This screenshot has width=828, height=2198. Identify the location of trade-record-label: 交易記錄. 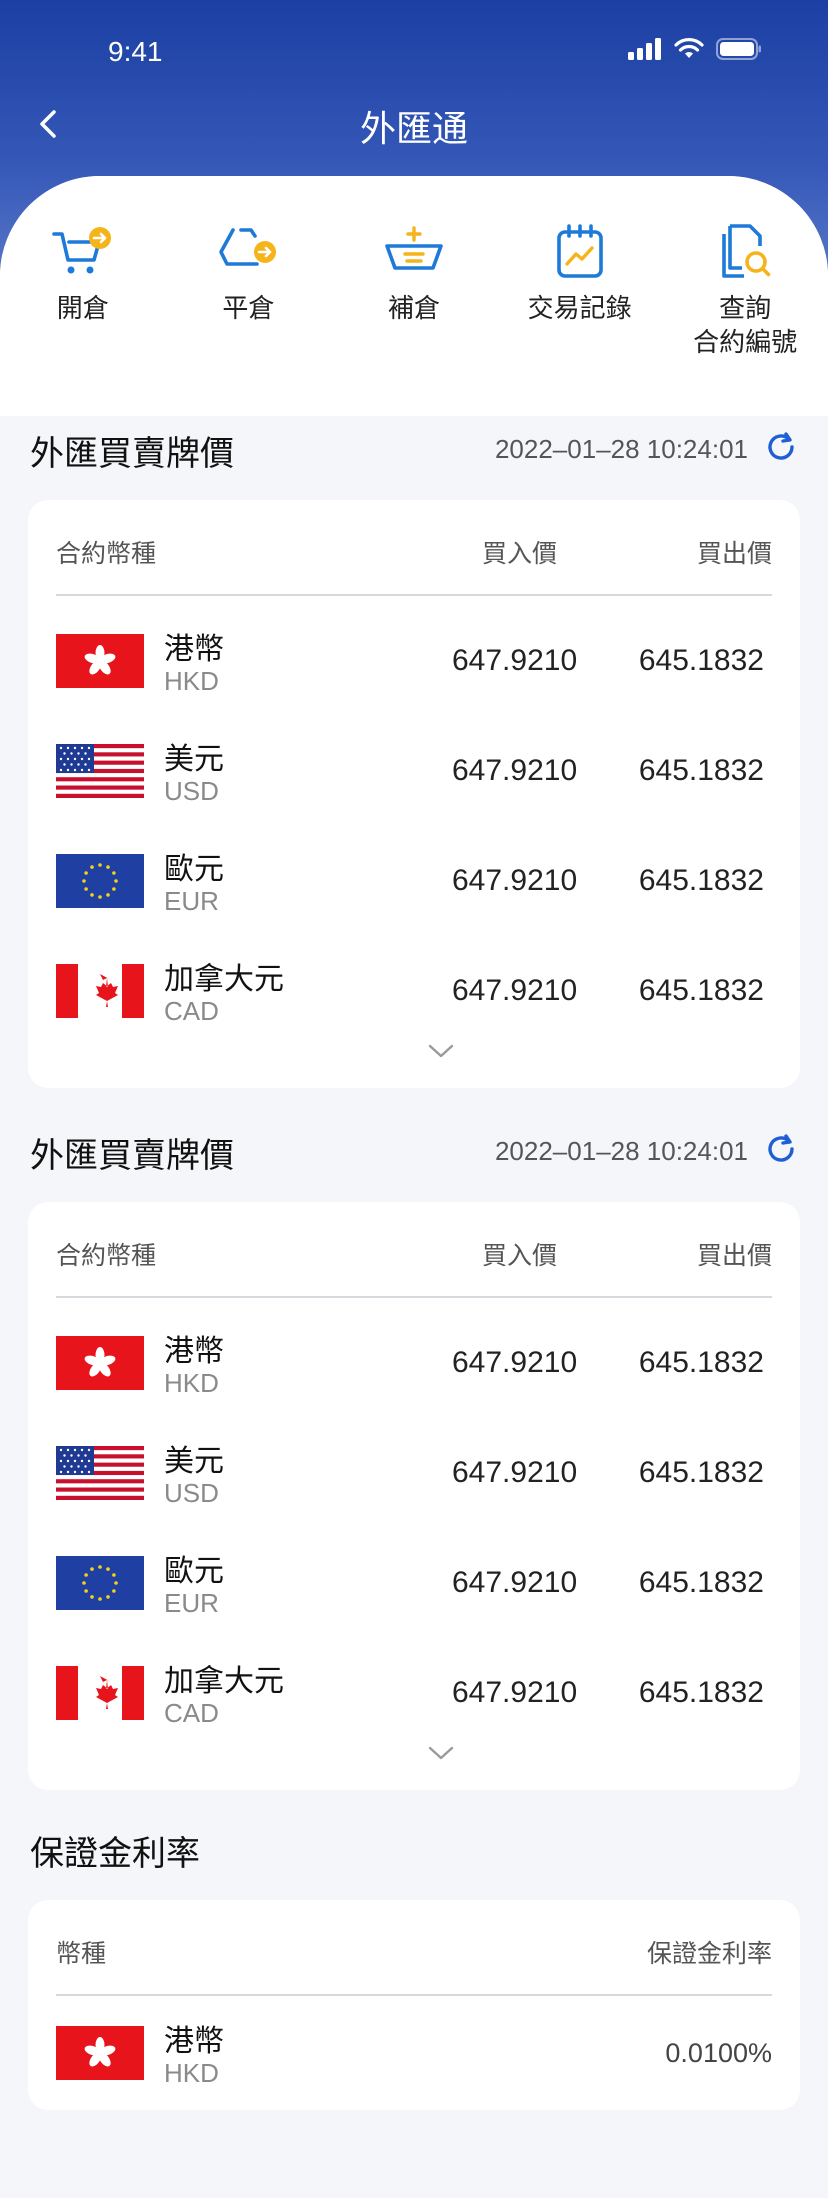
(579, 309).